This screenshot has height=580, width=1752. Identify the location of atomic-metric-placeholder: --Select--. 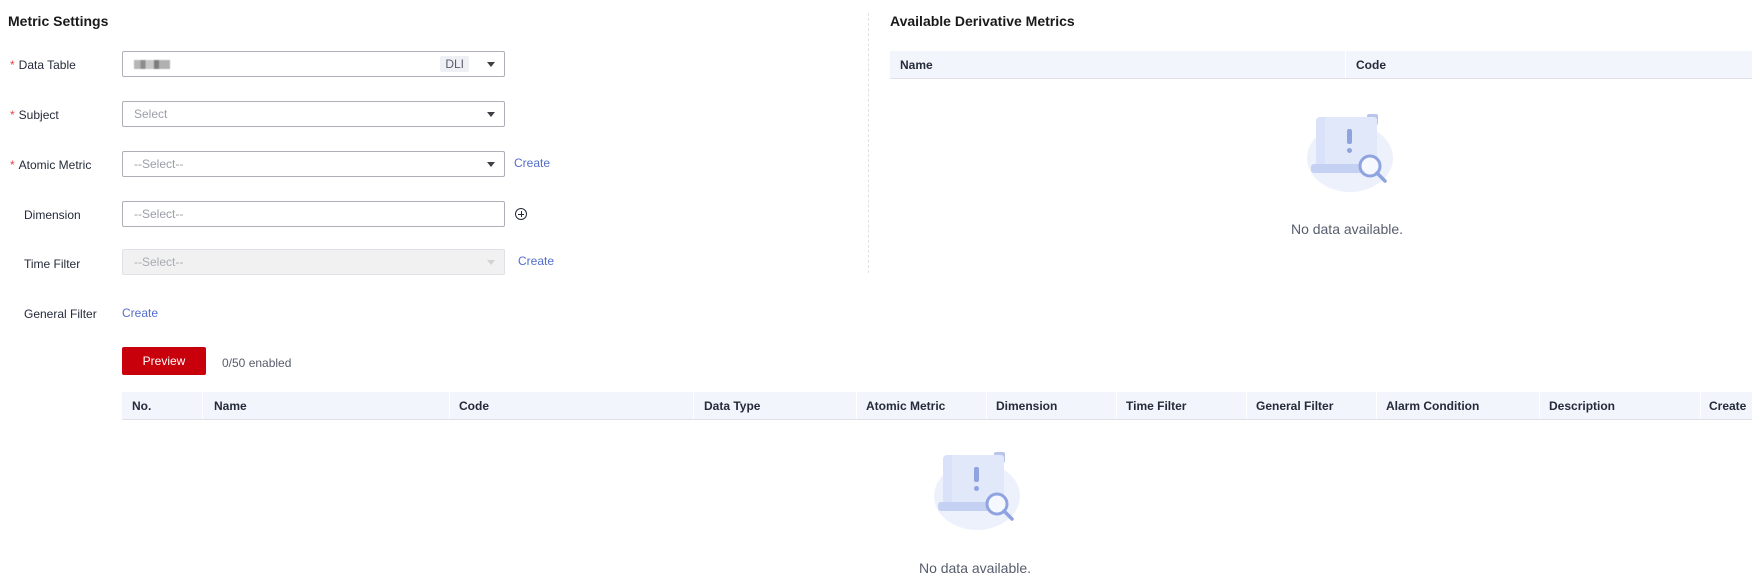
(159, 164).